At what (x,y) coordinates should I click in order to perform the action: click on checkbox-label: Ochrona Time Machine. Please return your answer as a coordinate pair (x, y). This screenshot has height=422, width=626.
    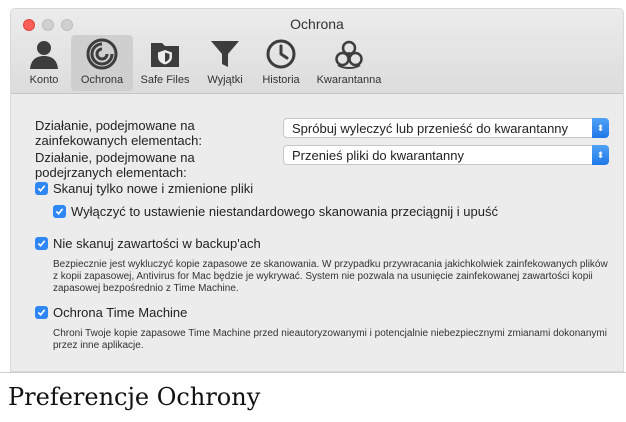
    Looking at the image, I should click on (120, 312).